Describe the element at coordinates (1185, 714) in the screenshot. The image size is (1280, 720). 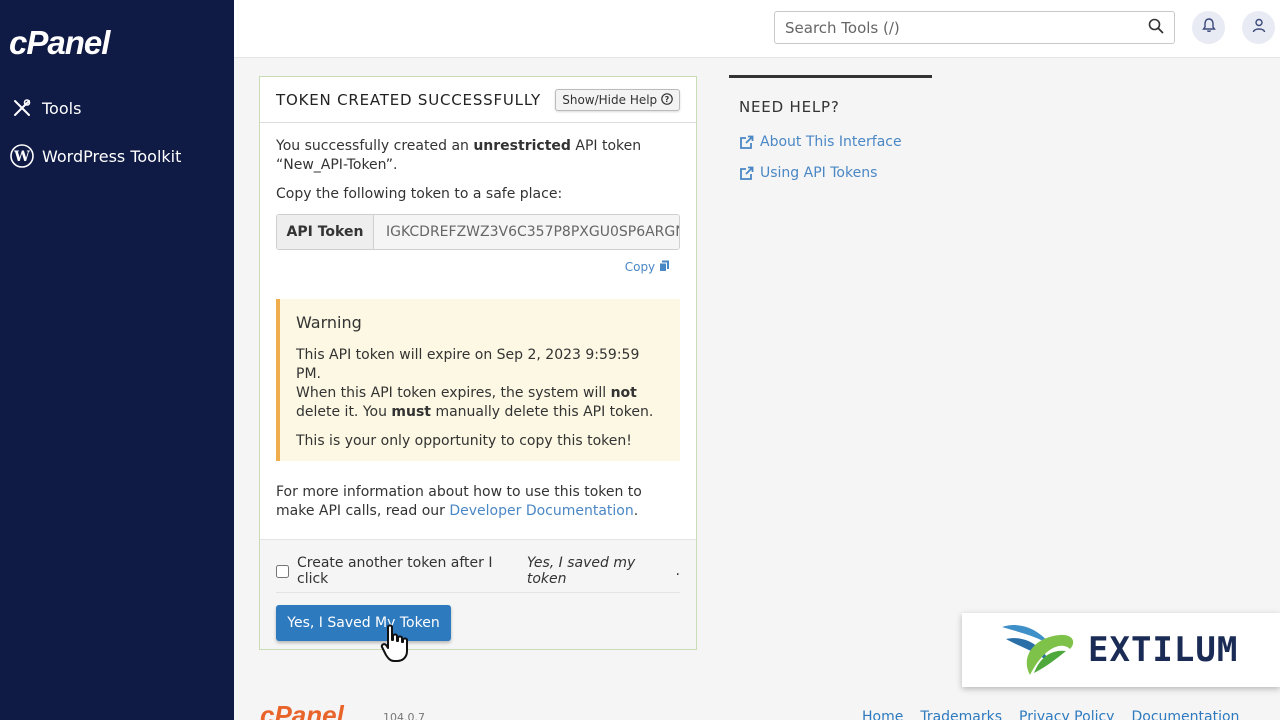
I see `footer-link-documentation: Documentation` at that location.